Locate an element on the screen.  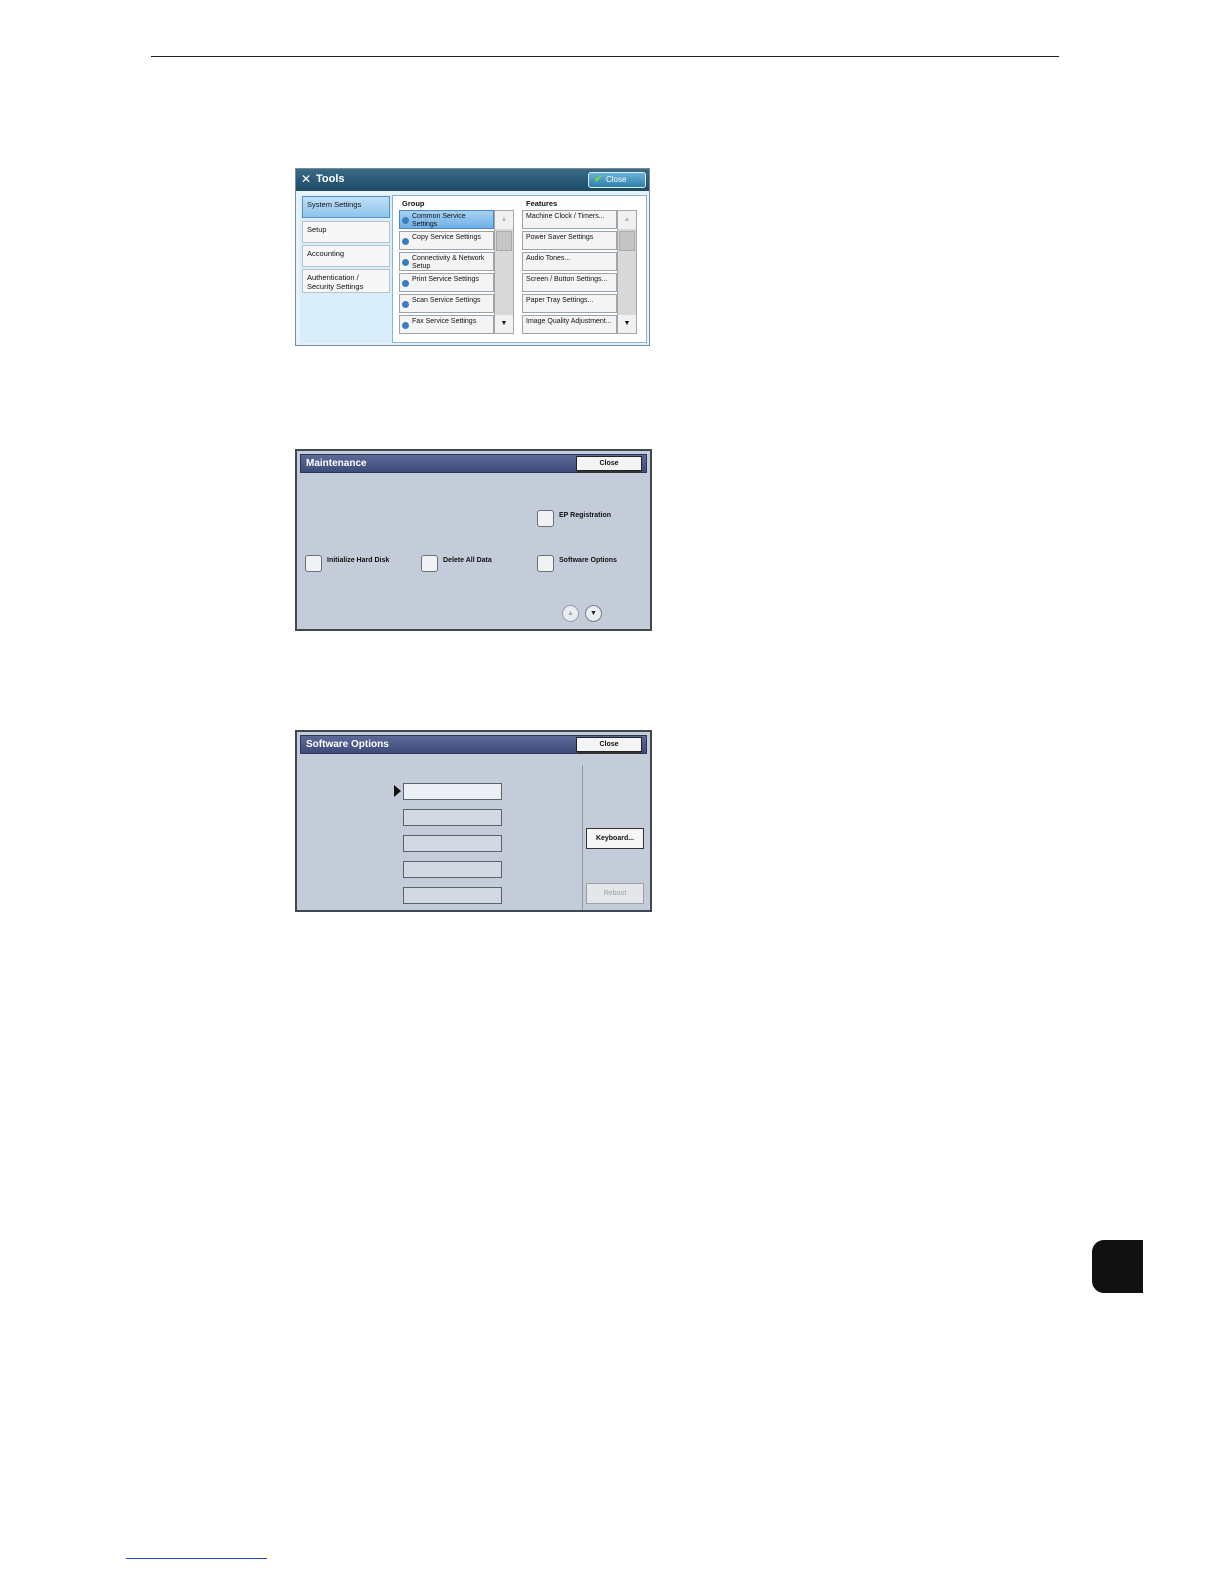
group-item-print-service: Print Service Settings is located at coordinates (446, 282).